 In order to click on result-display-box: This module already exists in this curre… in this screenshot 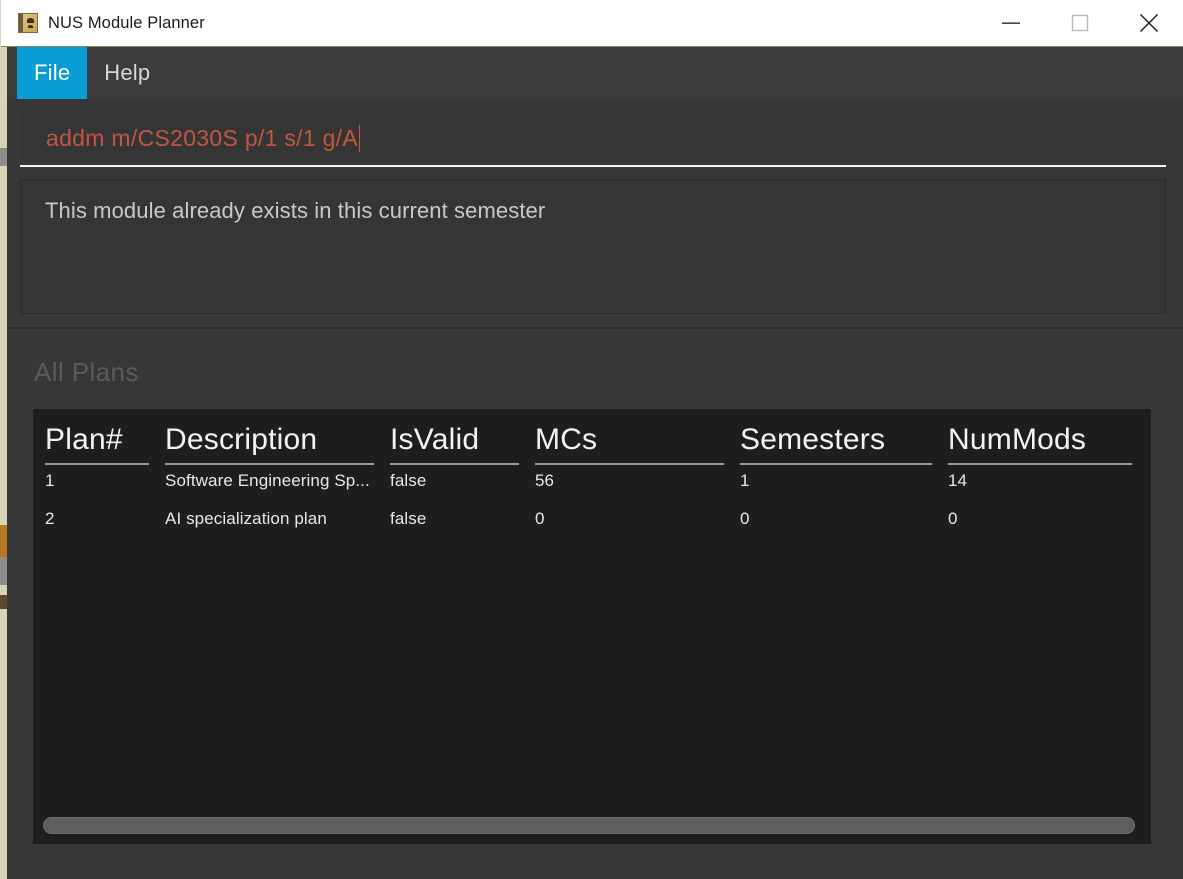, I will do `click(593, 246)`.